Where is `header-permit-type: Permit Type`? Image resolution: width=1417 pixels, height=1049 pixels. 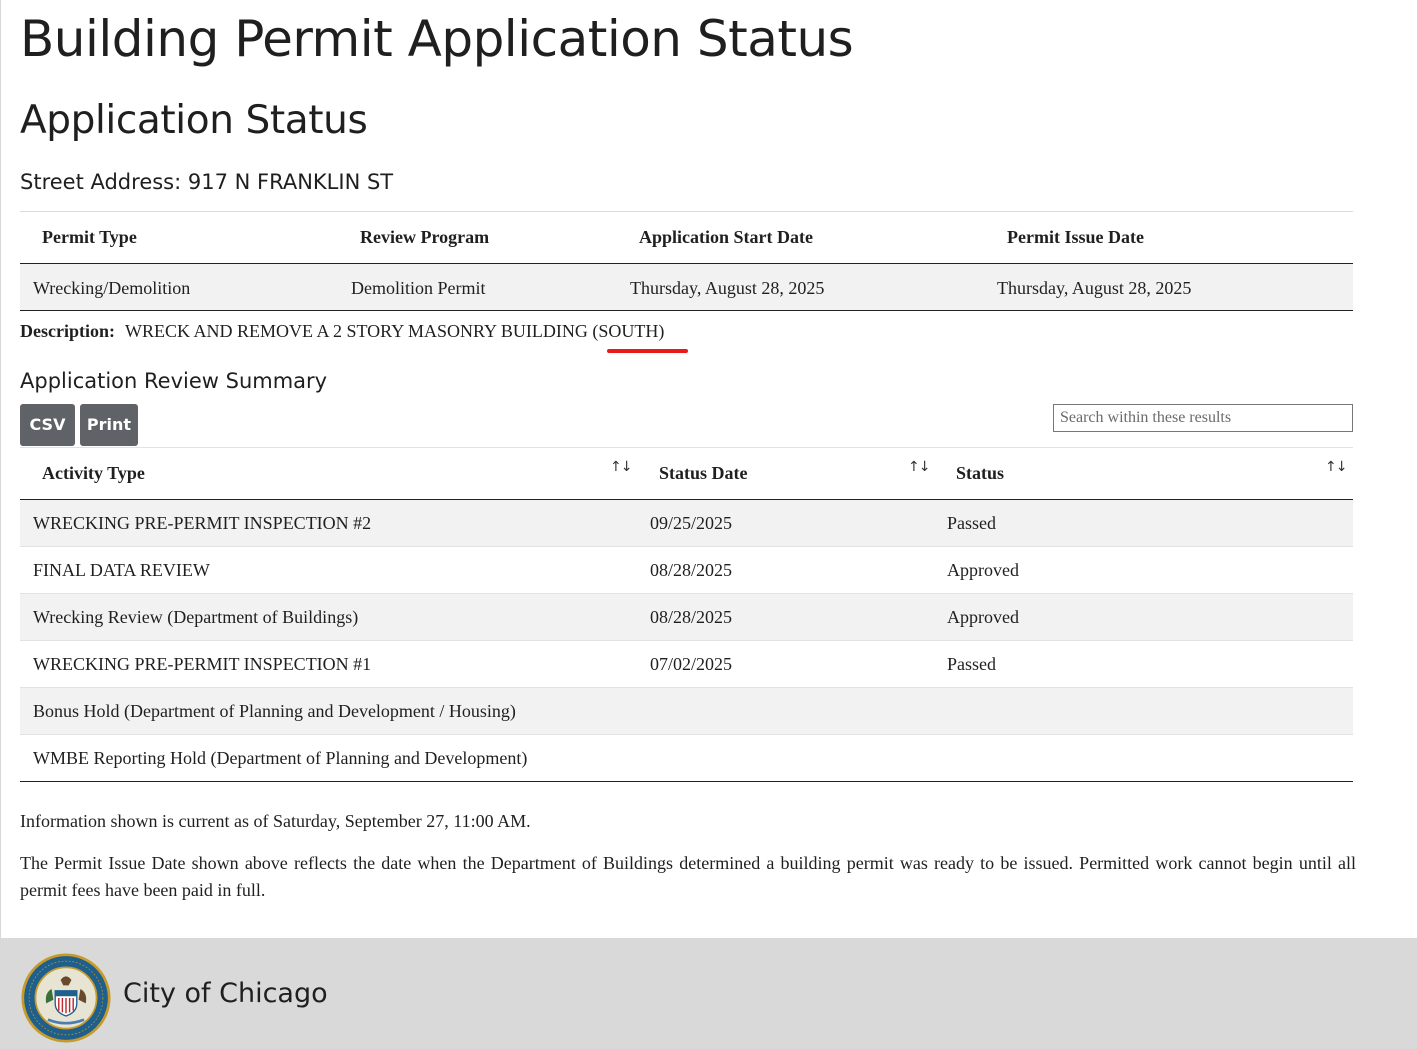
header-permit-type: Permit Type is located at coordinates (89, 237).